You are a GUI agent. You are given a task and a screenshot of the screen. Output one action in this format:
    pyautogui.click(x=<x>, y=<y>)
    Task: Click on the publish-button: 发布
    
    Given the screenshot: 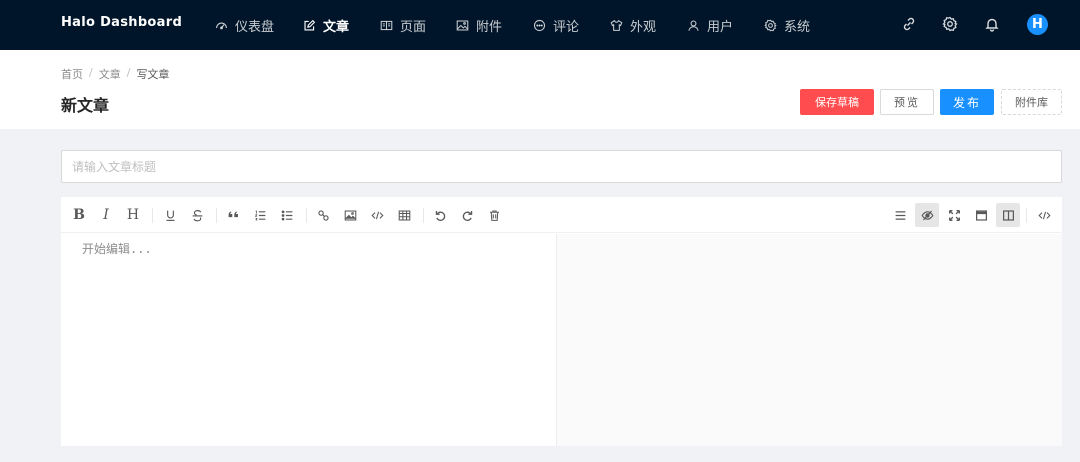 What is the action you would take?
    pyautogui.click(x=967, y=102)
    